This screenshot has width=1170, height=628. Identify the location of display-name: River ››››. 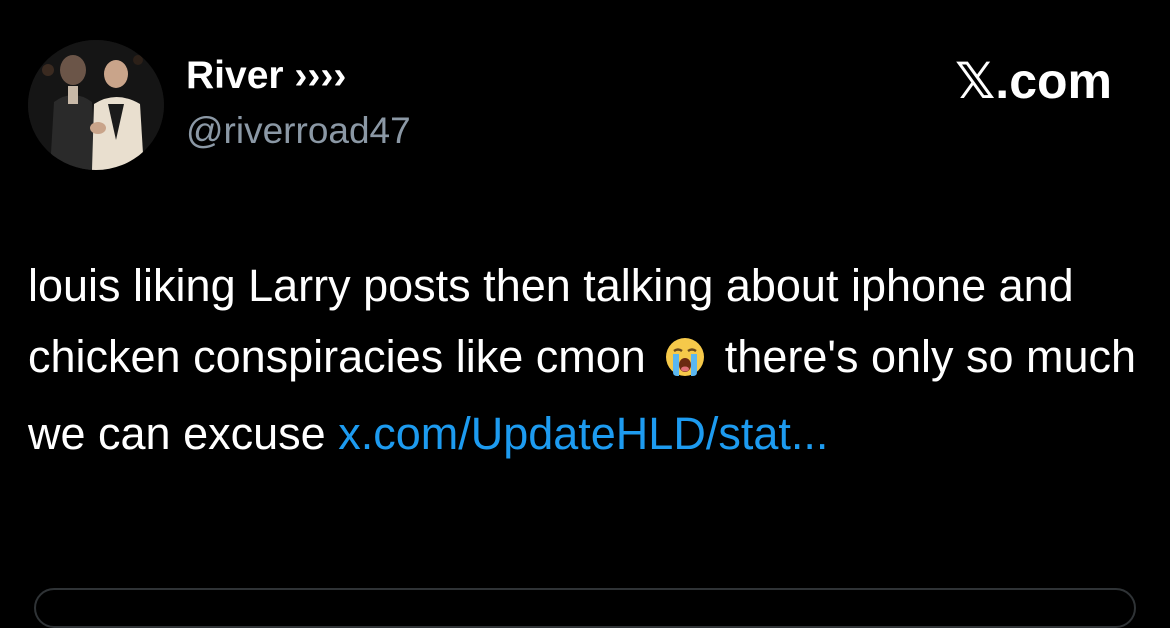
(266, 76).